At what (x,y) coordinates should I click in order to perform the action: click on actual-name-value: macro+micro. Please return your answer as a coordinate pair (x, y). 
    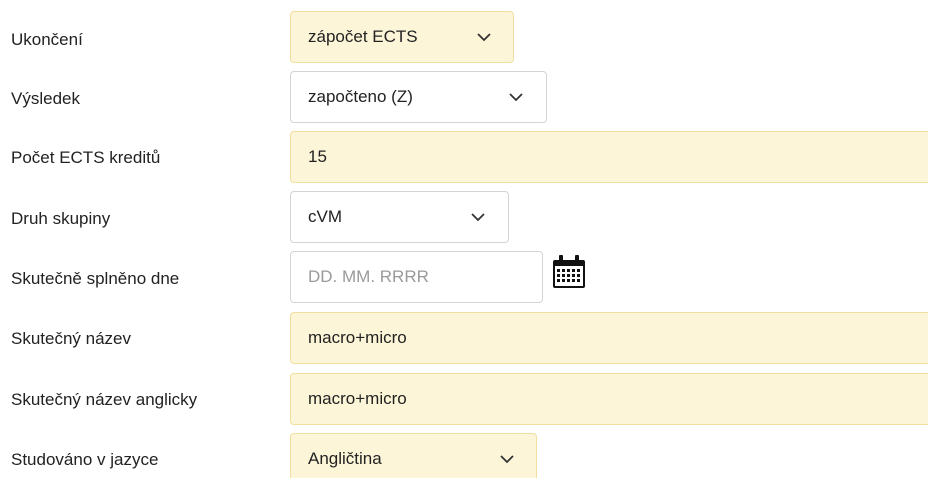
    Looking at the image, I should click on (357, 337).